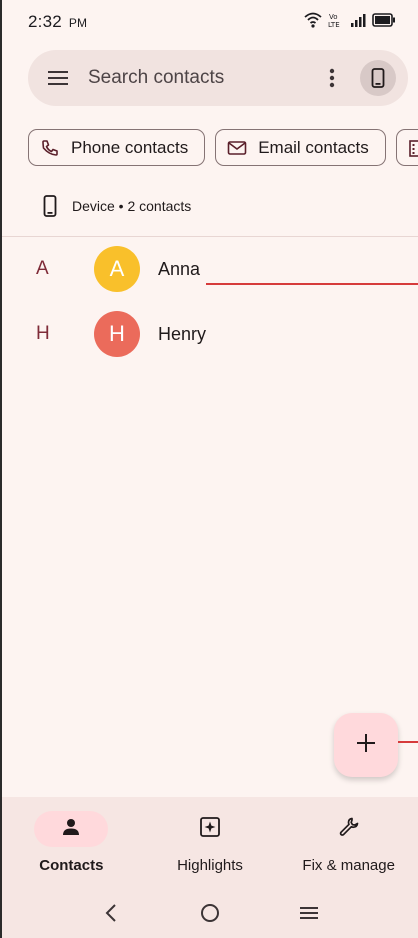 The height and width of the screenshot is (938, 418). I want to click on section-letter: H, so click(43, 333).